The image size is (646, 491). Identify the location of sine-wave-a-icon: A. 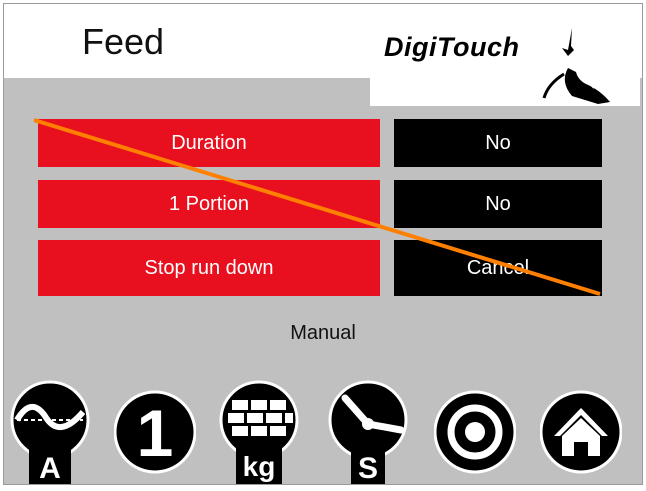
(50, 432).